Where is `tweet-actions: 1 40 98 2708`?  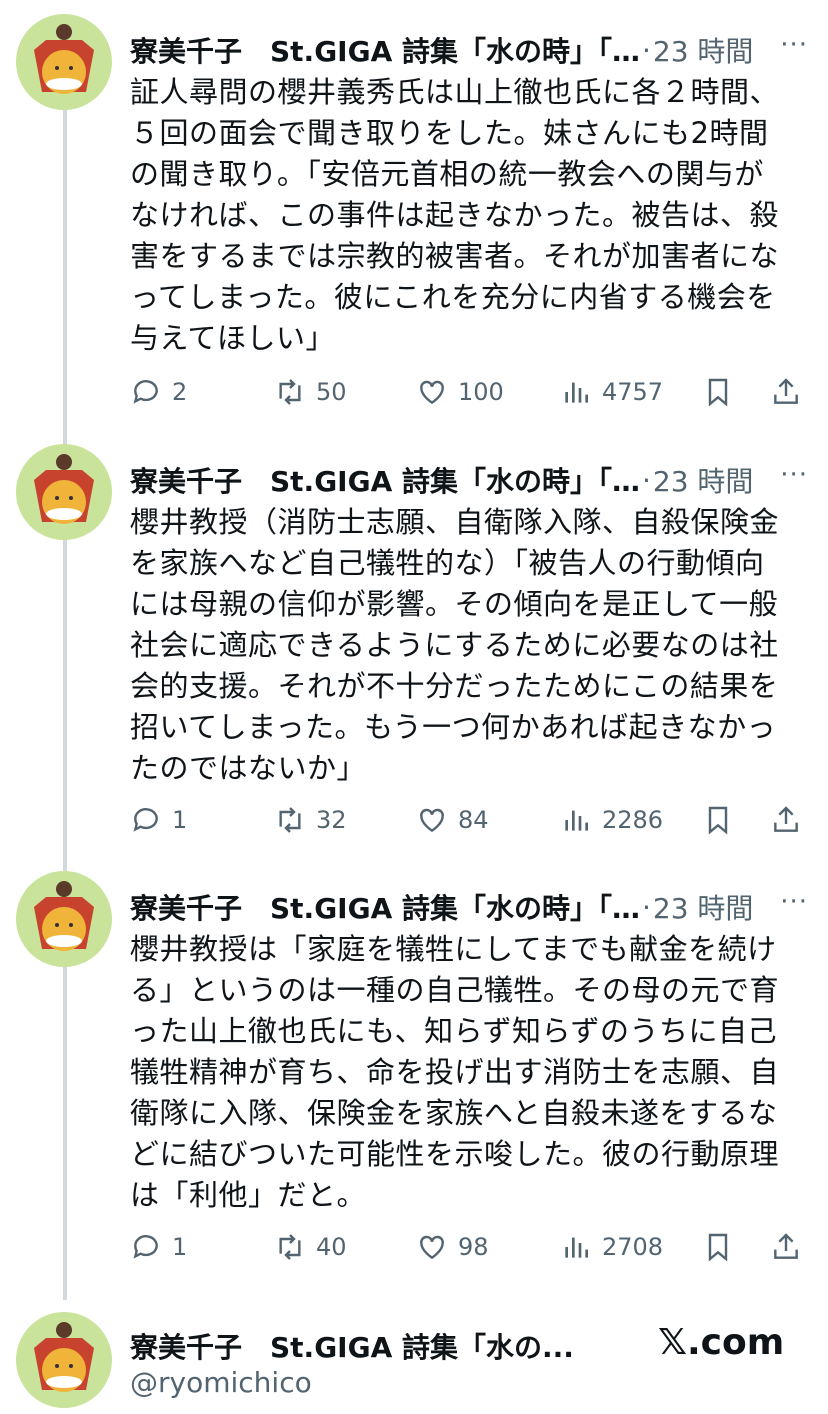
tweet-actions: 1 40 98 2708 is located at coordinates (469, 1247).